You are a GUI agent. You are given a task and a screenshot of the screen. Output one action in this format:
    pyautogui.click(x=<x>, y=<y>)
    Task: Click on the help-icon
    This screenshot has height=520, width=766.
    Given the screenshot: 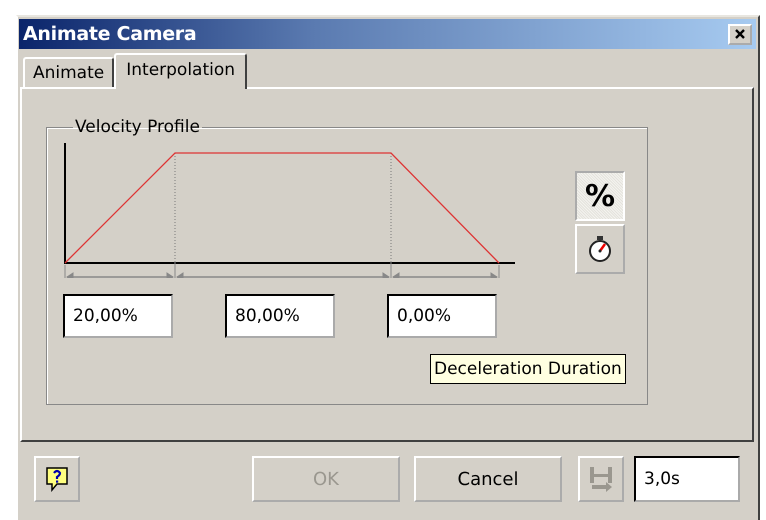 What is the action you would take?
    pyautogui.click(x=57, y=479)
    